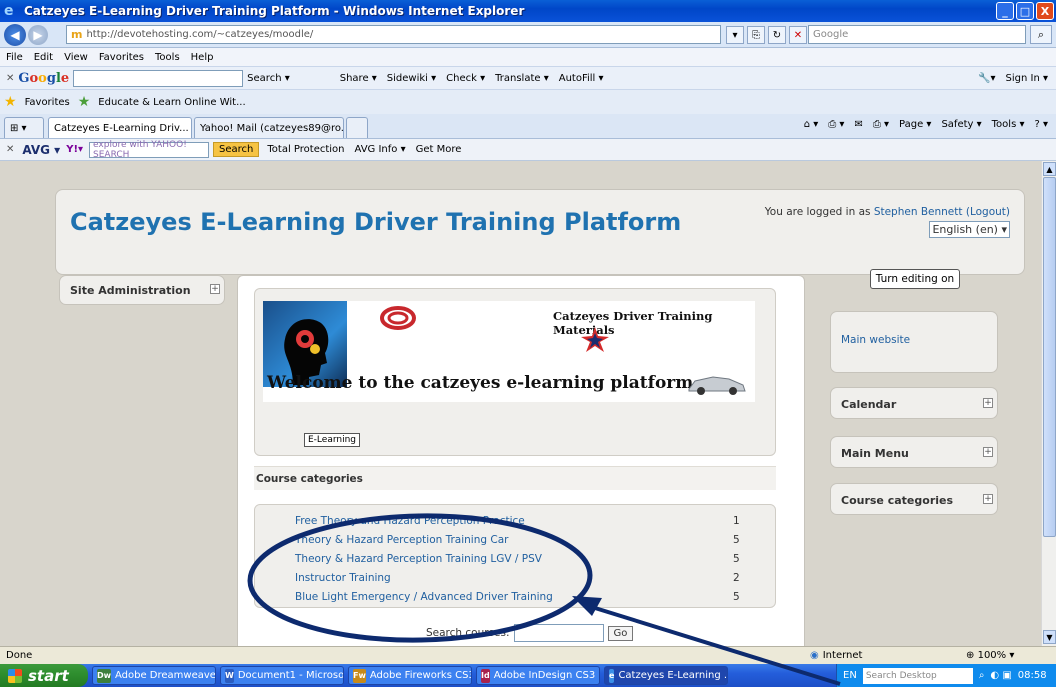 This screenshot has height=687, width=1056. I want to click on compat-view-icon: ⎘, so click(756, 35).